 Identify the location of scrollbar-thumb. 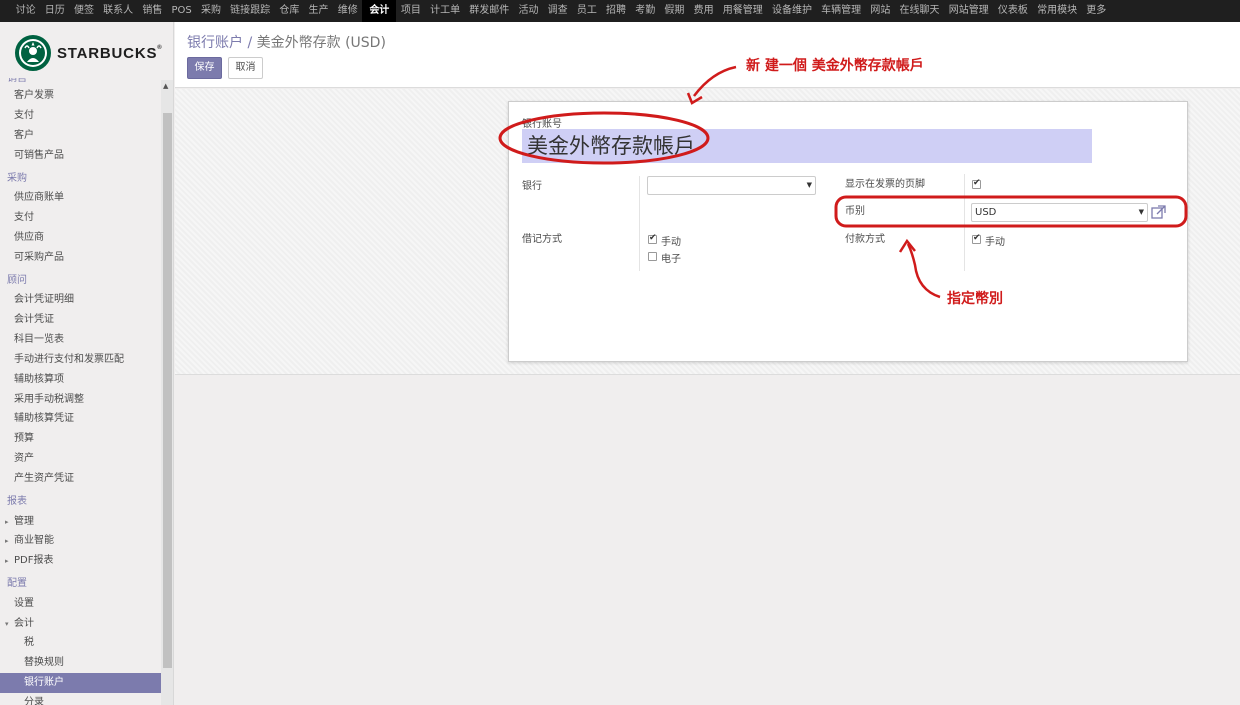
(167, 390).